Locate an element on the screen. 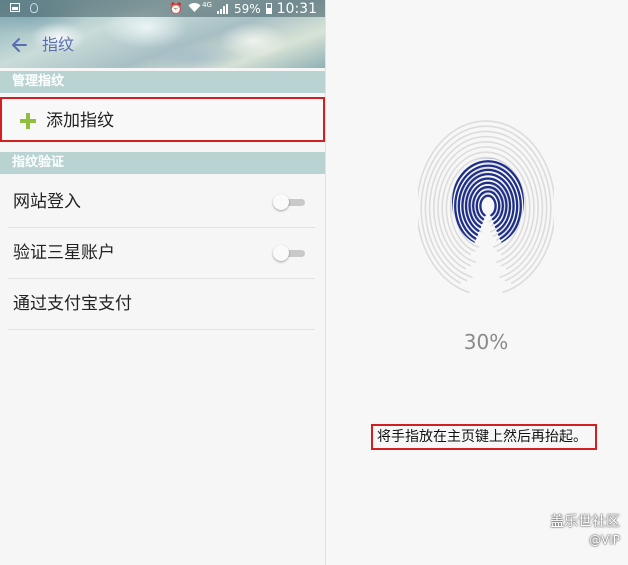 This screenshot has width=628, height=565. watermark-line1: 盖乐世社区 is located at coordinates (585, 522).